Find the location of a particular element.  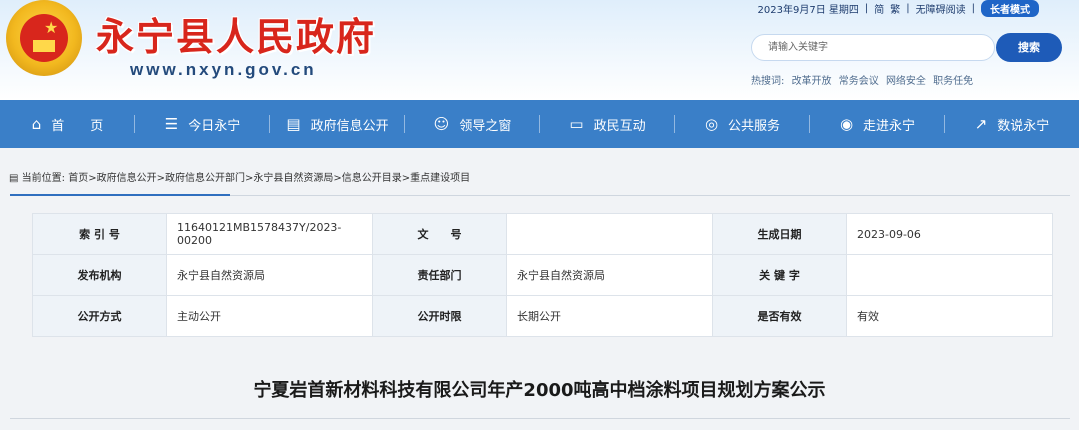

nav-item-home: ⌂ 首 页 is located at coordinates (67, 124).